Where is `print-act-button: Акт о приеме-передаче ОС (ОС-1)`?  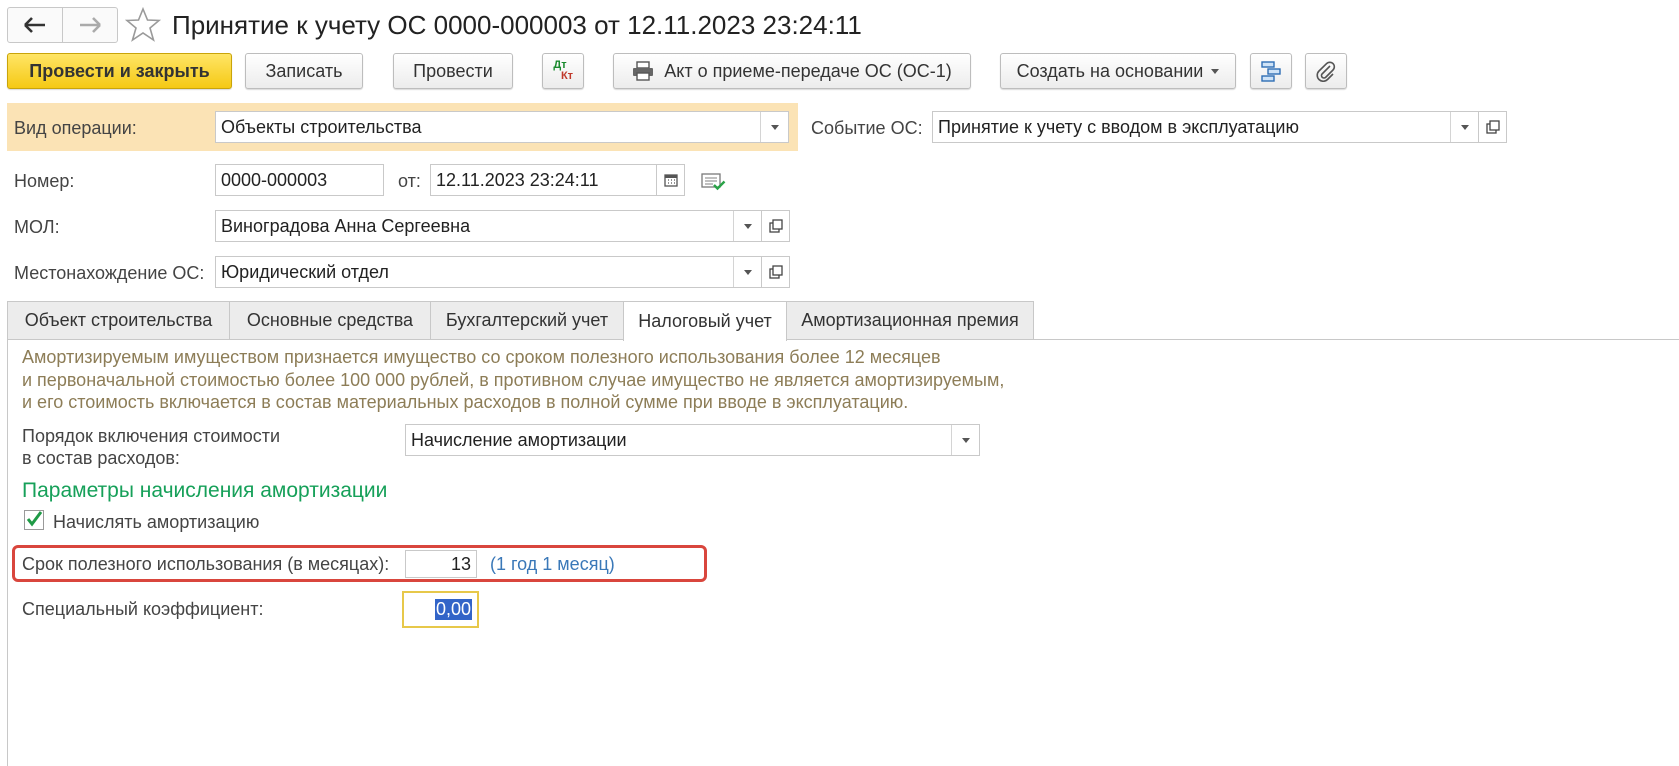
print-act-button: Акт о приеме-передаче ОС (ОС-1) is located at coordinates (792, 71).